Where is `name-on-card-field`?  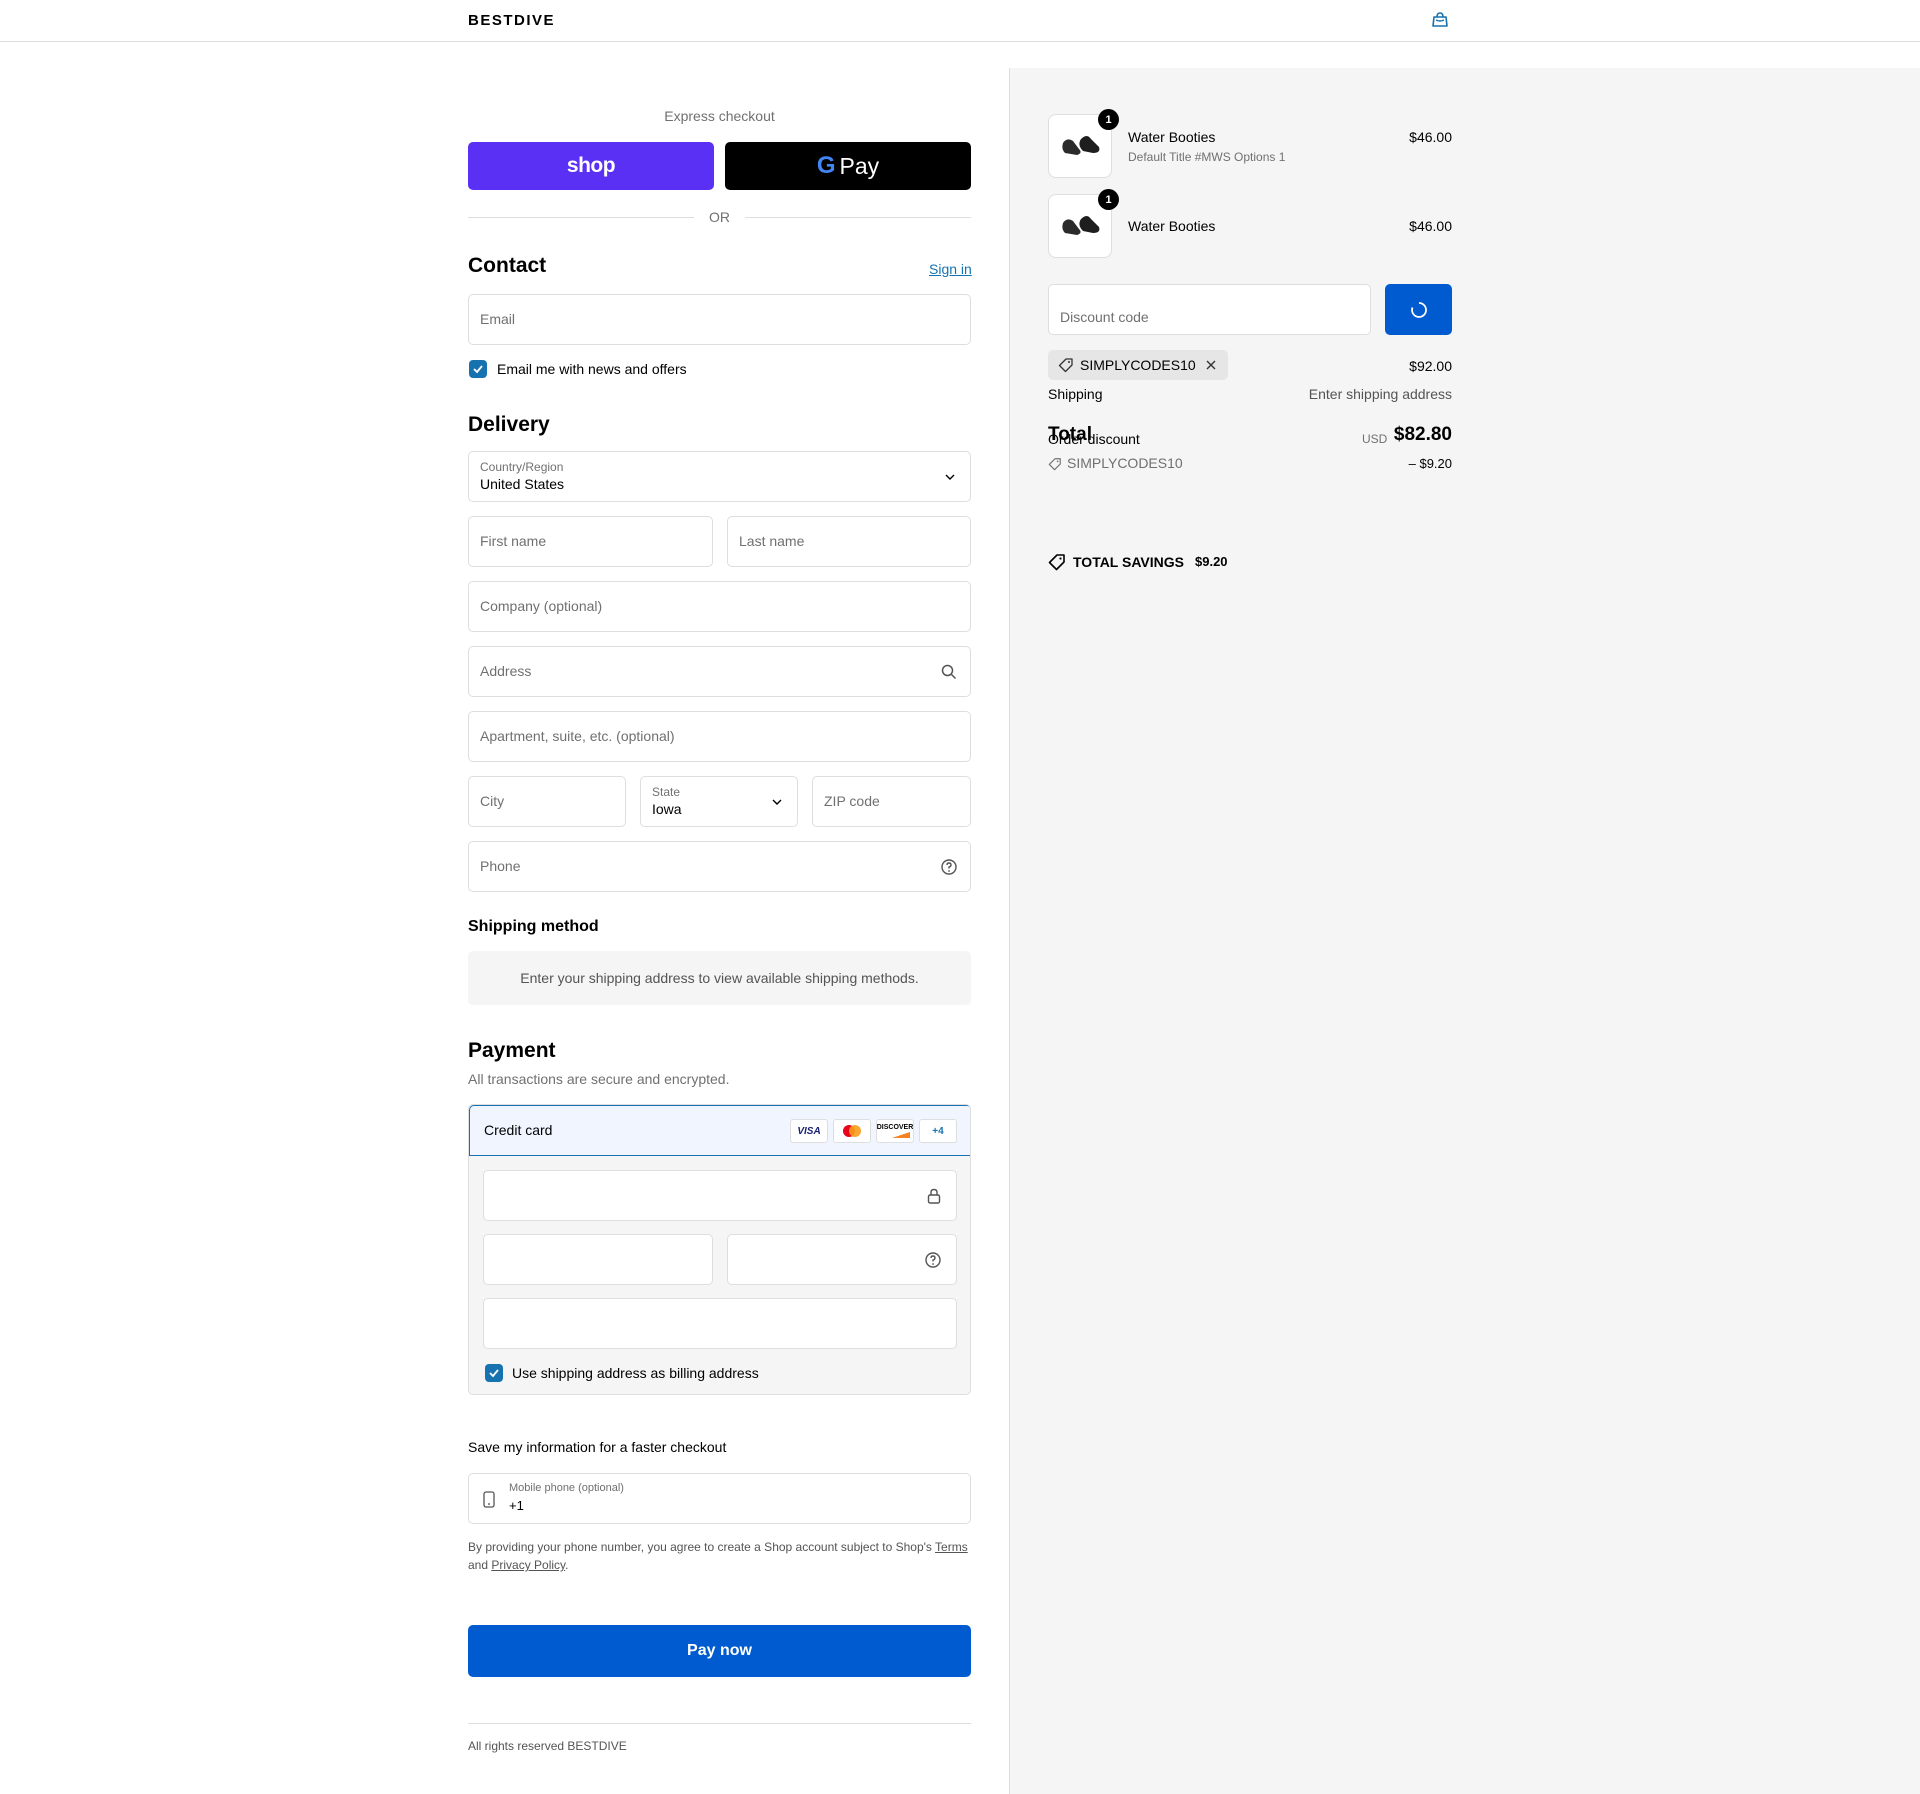 name-on-card-field is located at coordinates (720, 1323).